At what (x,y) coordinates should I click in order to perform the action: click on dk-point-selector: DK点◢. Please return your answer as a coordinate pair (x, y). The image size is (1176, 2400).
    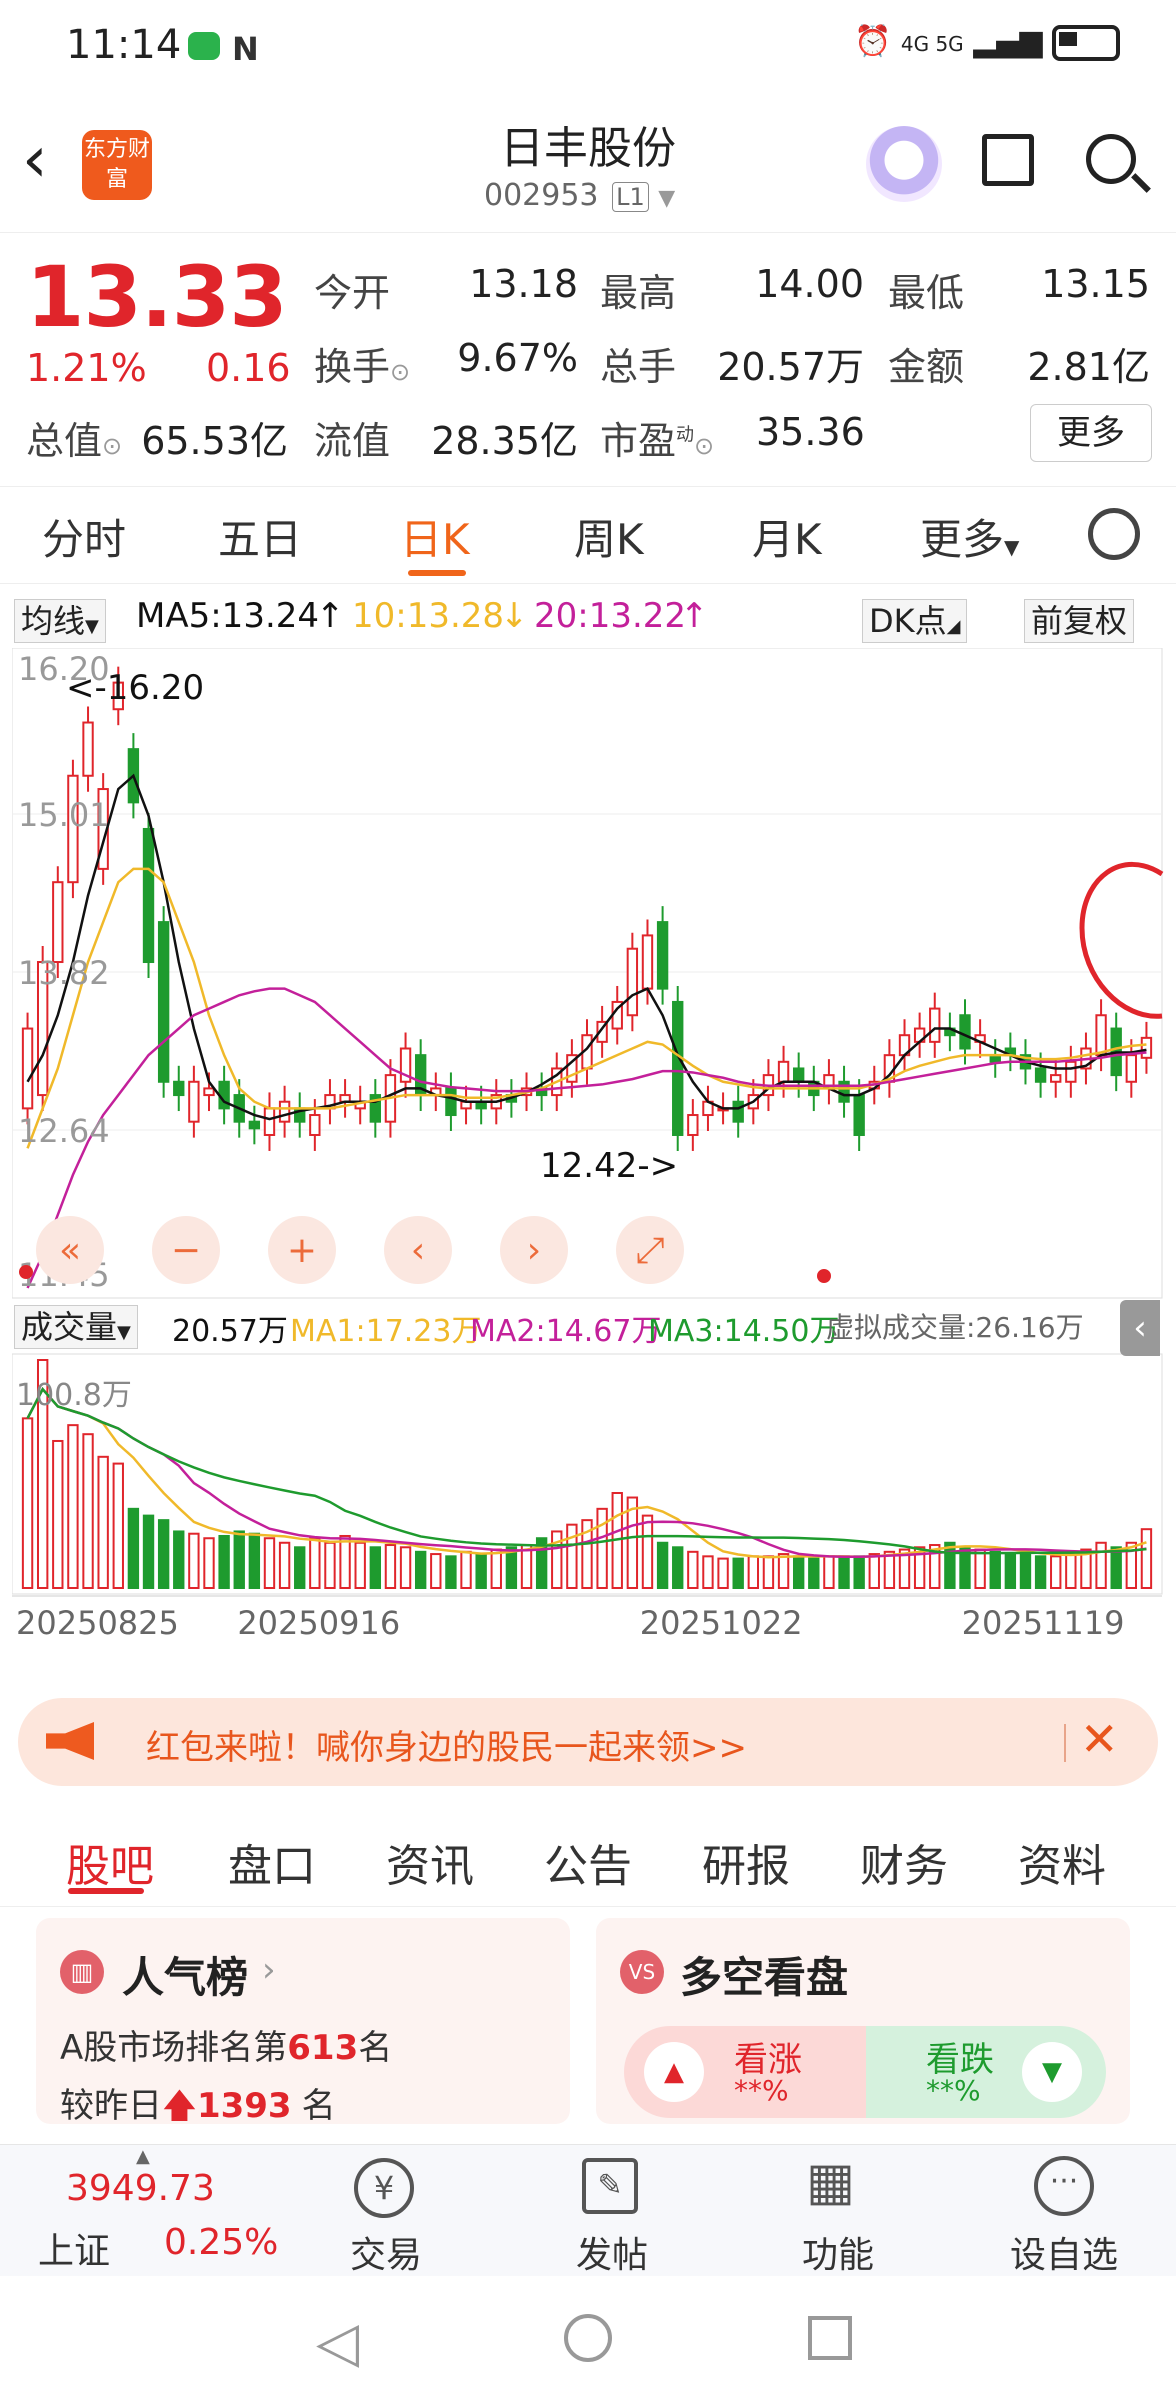
    Looking at the image, I should click on (915, 619).